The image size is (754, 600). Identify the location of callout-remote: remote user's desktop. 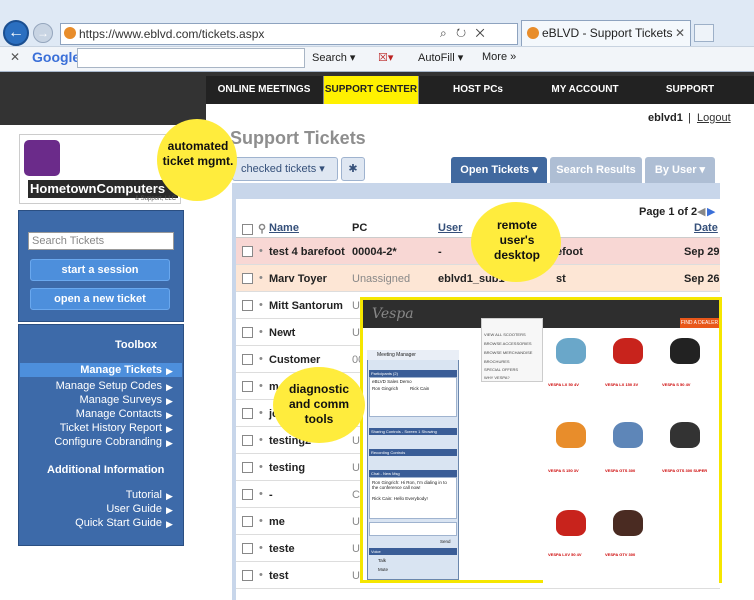
(516, 240).